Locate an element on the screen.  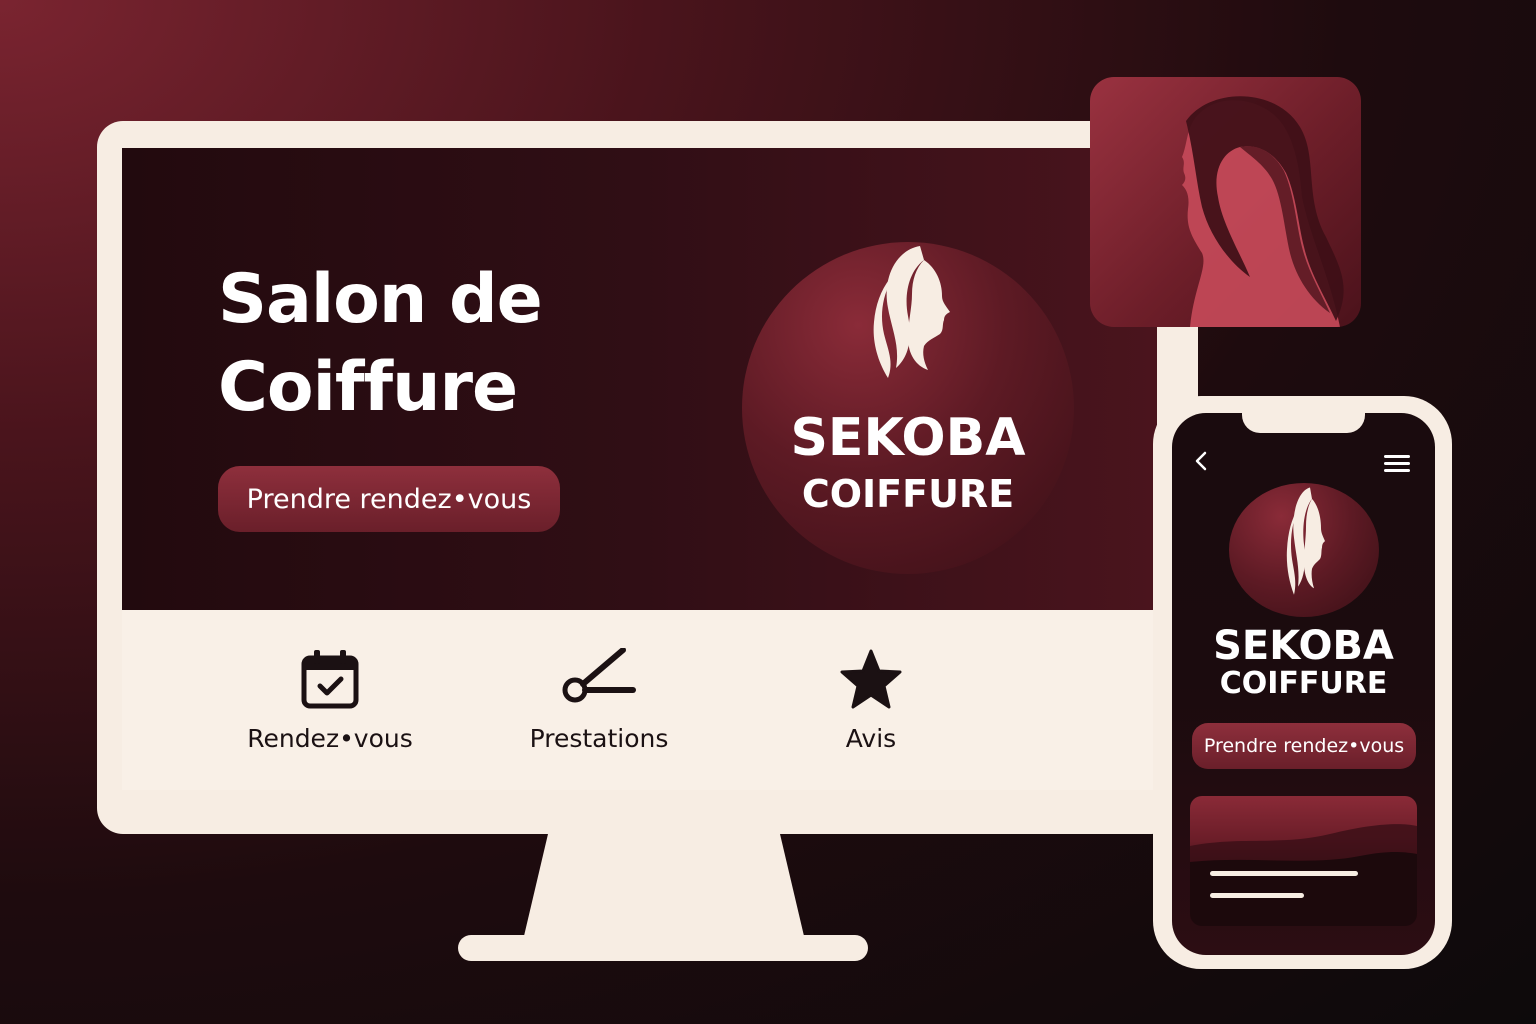
hamburger-menu-icon is located at coordinates (1397, 464).